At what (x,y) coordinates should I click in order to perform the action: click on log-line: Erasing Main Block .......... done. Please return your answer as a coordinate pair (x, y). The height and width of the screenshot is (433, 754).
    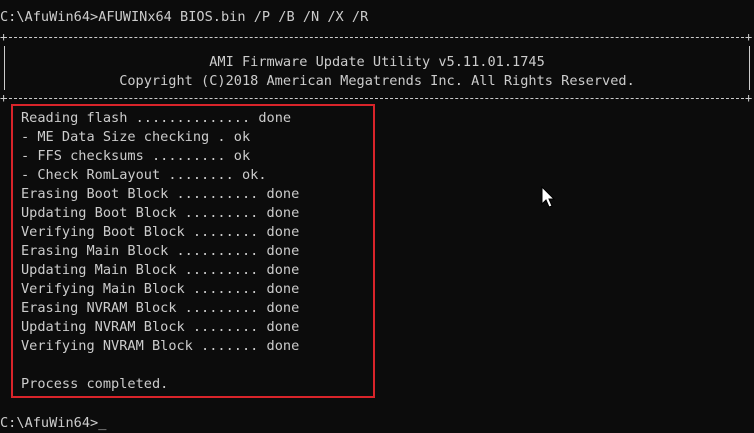
    Looking at the image, I should click on (160, 251).